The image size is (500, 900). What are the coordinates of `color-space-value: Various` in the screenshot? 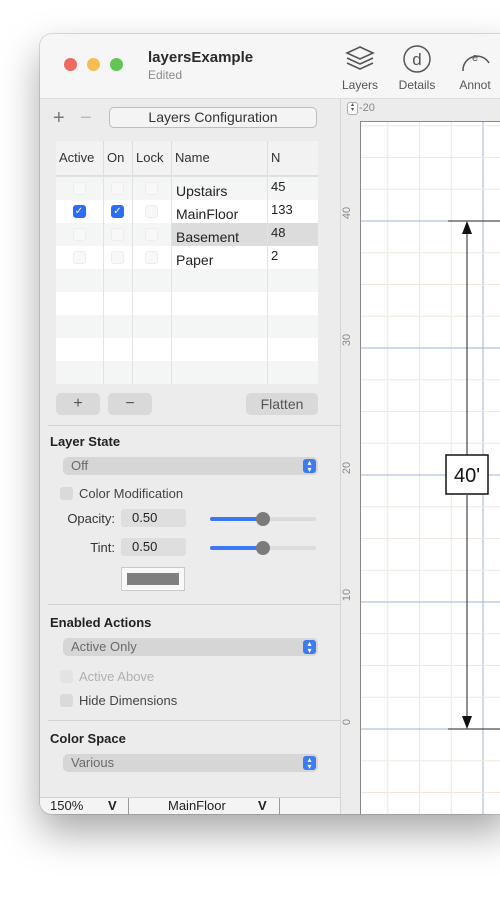 It's located at (93, 762).